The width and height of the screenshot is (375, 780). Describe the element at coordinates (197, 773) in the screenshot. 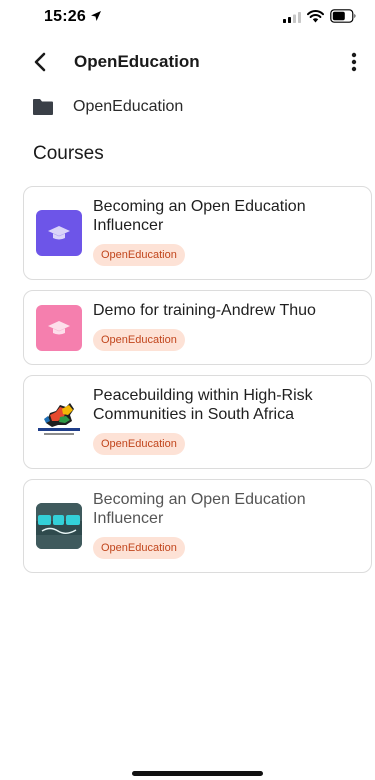

I see `home-indicator` at that location.